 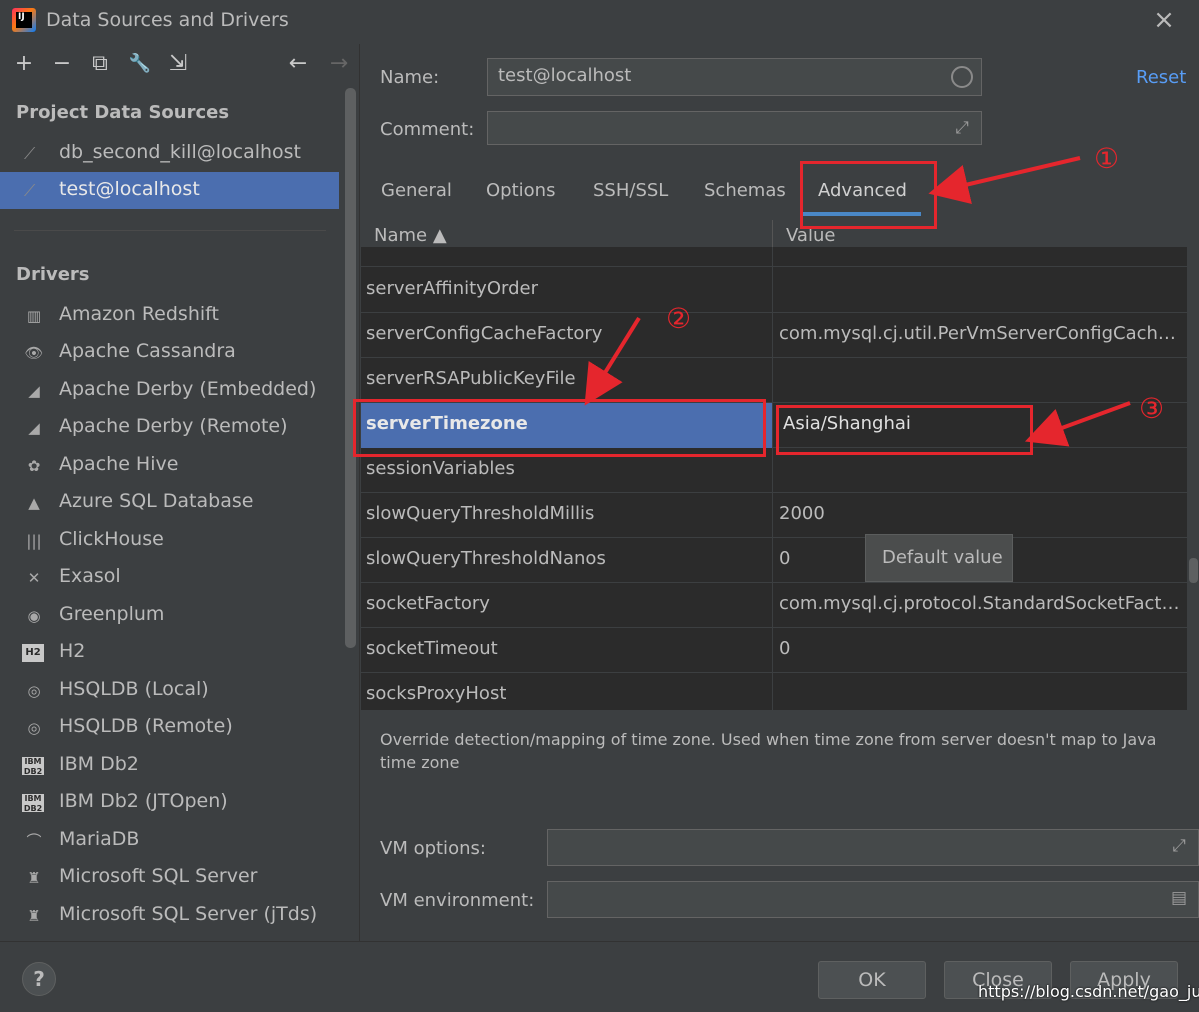 What do you see at coordinates (599, 22) in the screenshot?
I see `title-bar: IJ Data Sources and Drivers ×` at bounding box center [599, 22].